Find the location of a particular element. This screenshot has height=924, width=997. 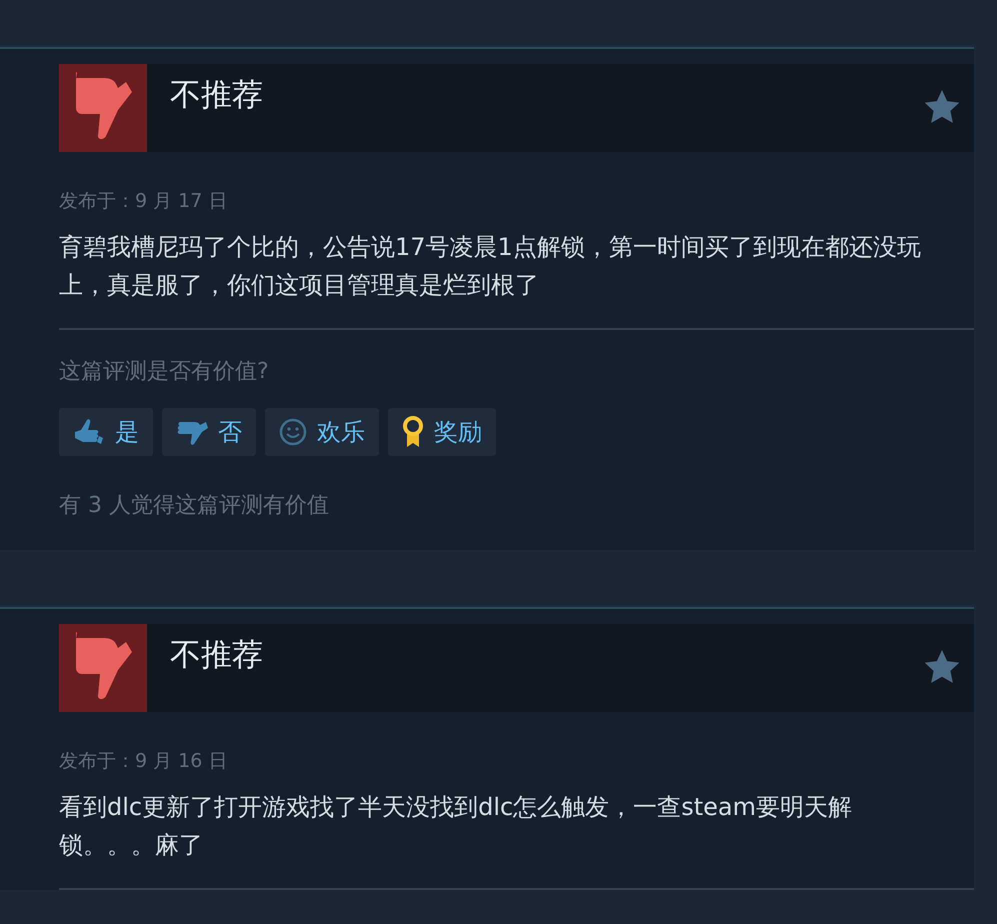

smiley-icon is located at coordinates (293, 432).